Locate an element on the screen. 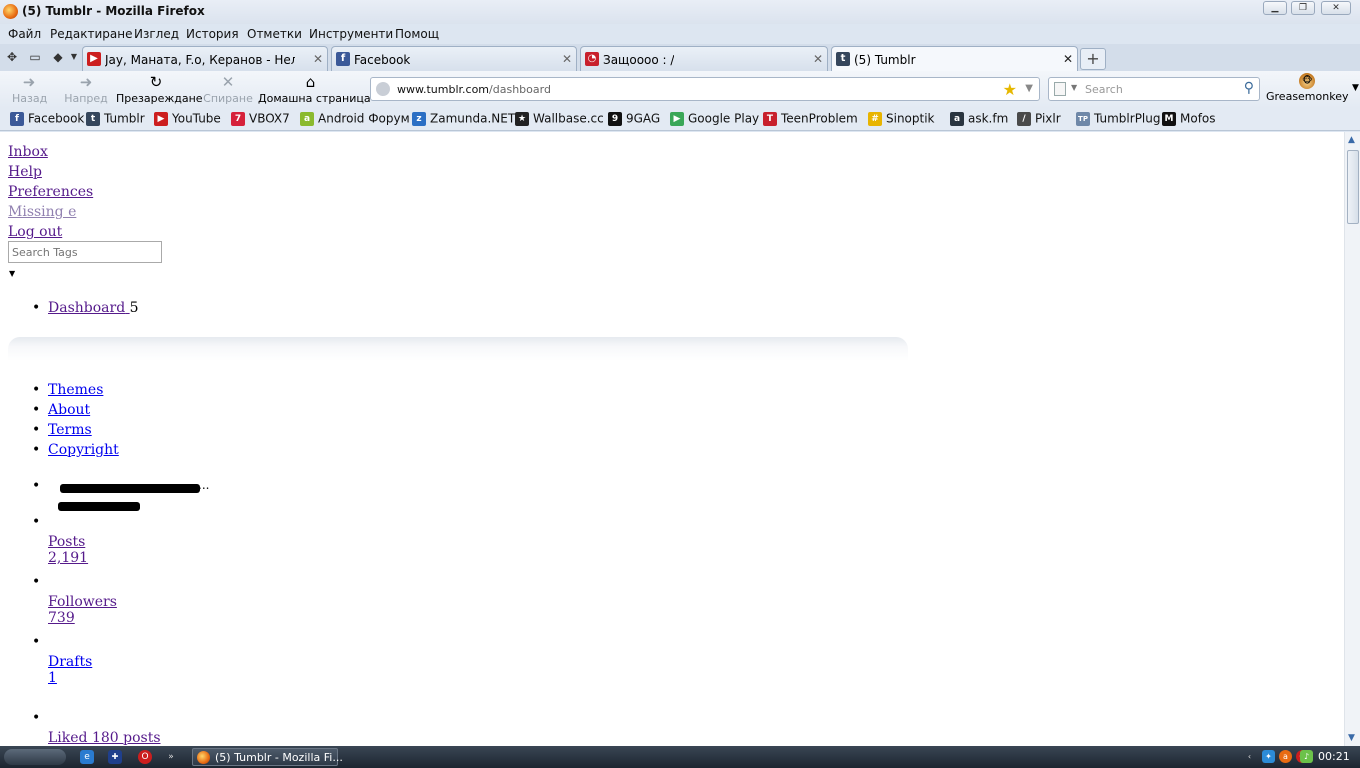 The width and height of the screenshot is (1360, 768). opera-icon: O is located at coordinates (145, 757).